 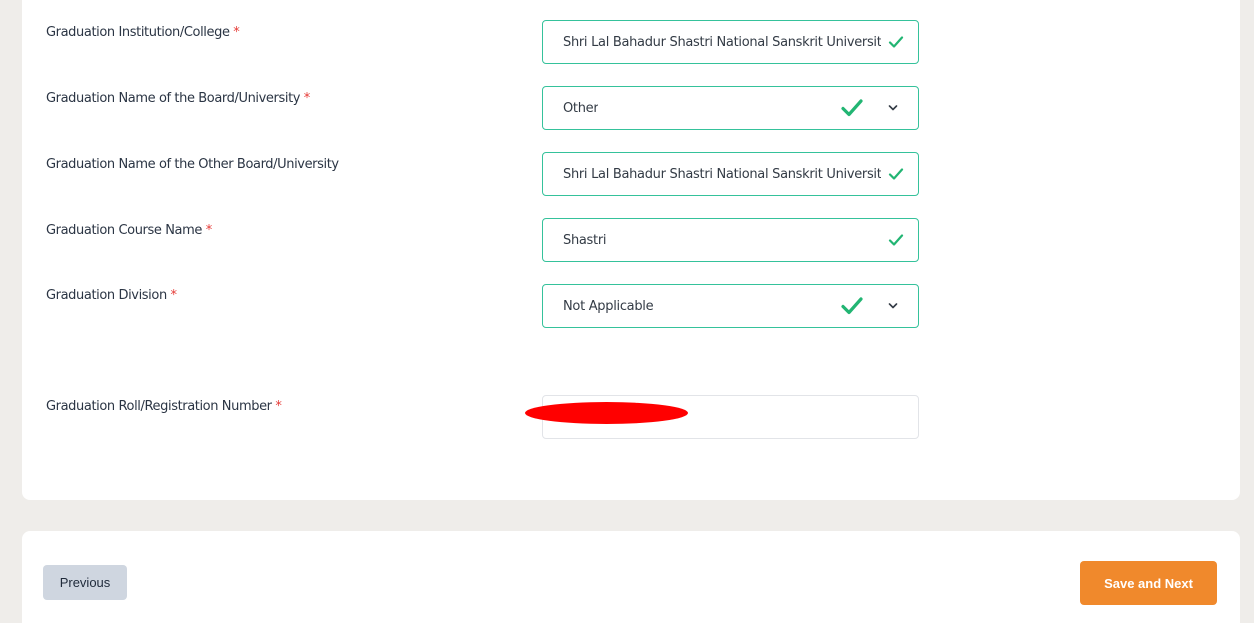 What do you see at coordinates (1148, 583) in the screenshot?
I see `save-and-next-button: Save and Next` at bounding box center [1148, 583].